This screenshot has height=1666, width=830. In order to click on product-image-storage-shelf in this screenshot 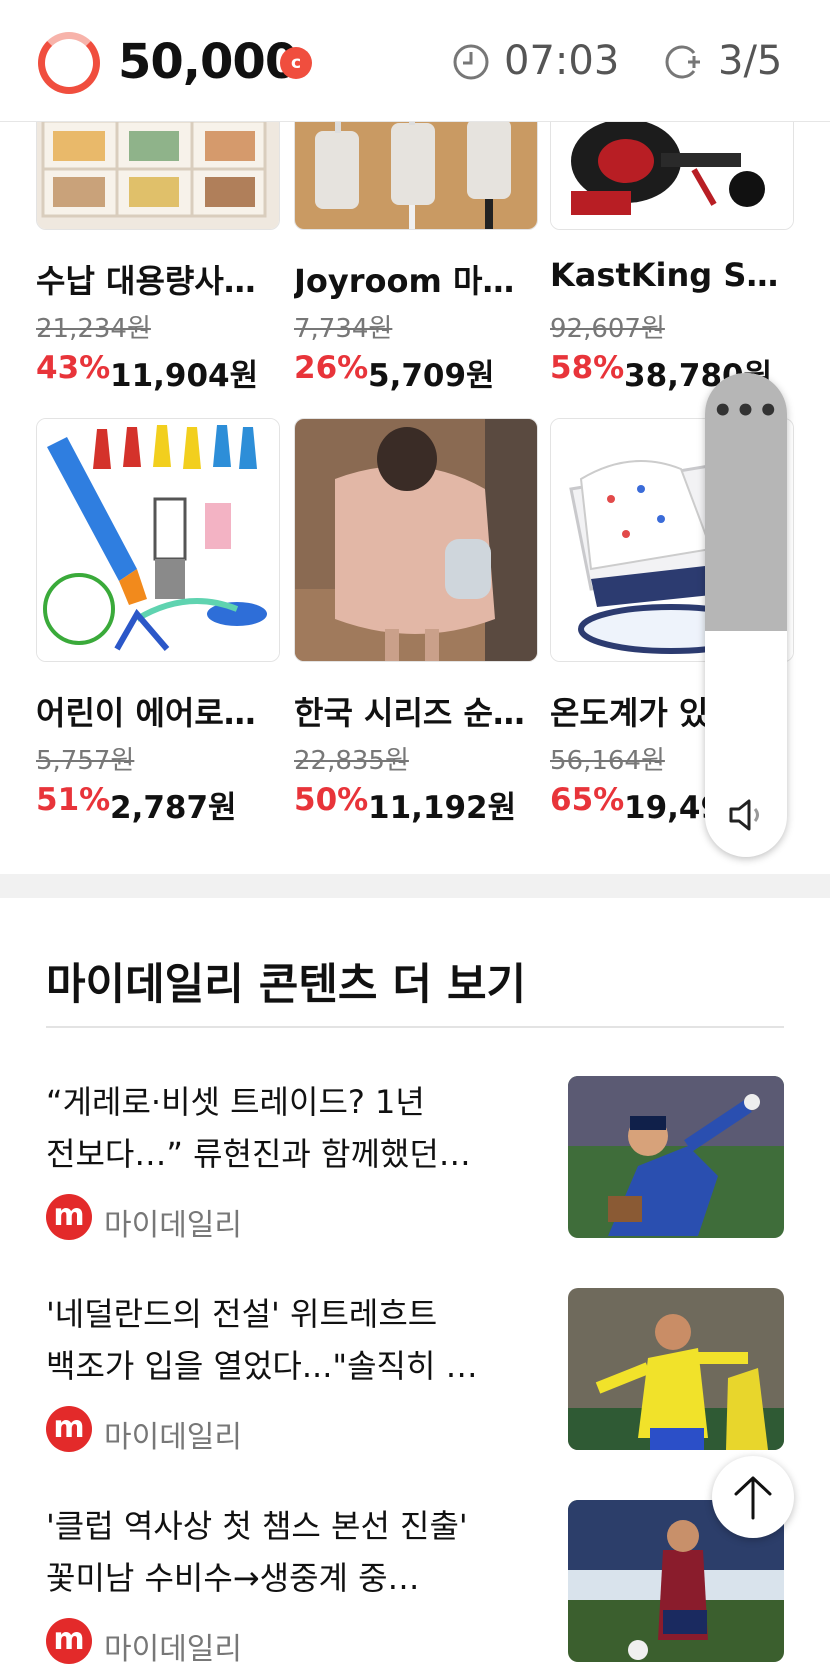, I will do `click(158, 170)`.